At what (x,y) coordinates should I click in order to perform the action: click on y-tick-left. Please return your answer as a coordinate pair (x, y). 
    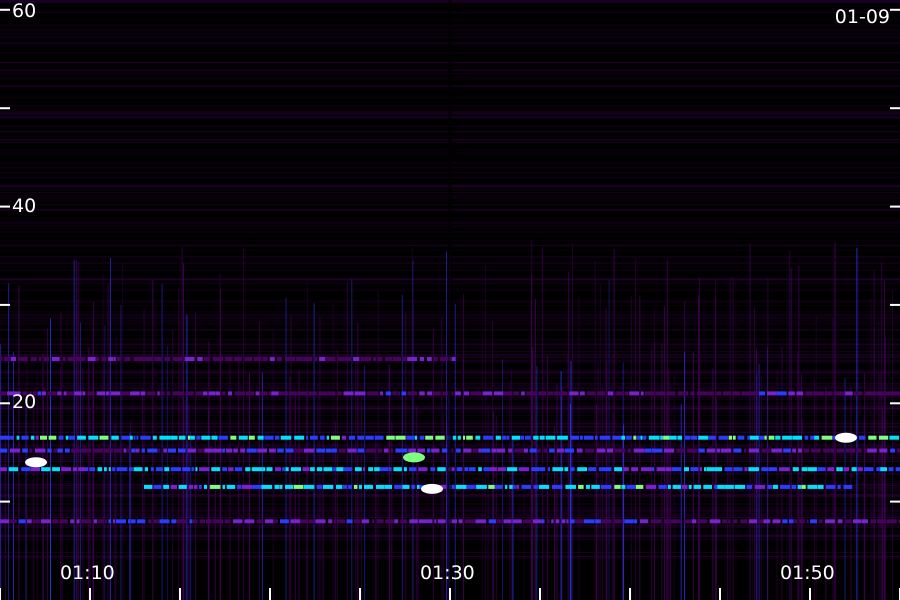
    Looking at the image, I should click on (5, 501).